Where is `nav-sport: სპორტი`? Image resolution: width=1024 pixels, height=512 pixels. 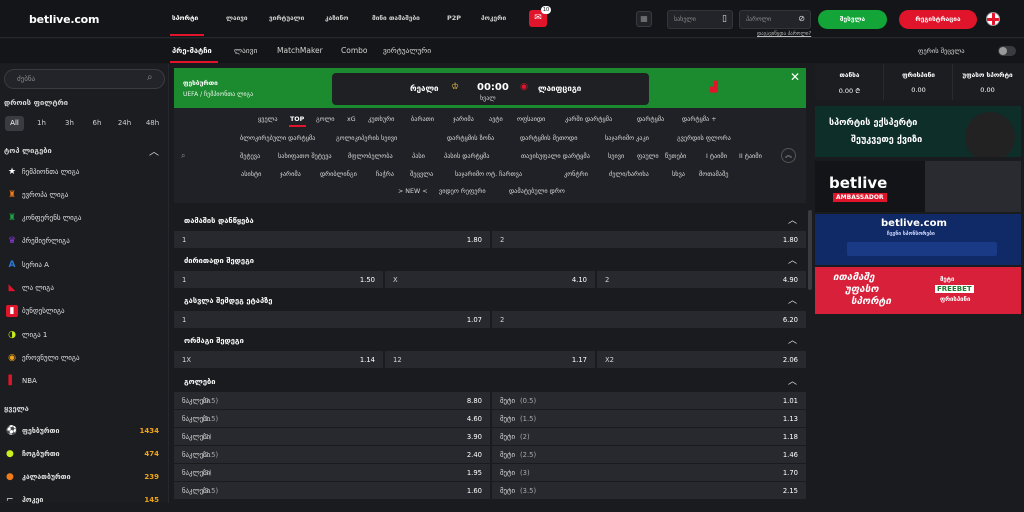 nav-sport: სპორტი is located at coordinates (185, 18).